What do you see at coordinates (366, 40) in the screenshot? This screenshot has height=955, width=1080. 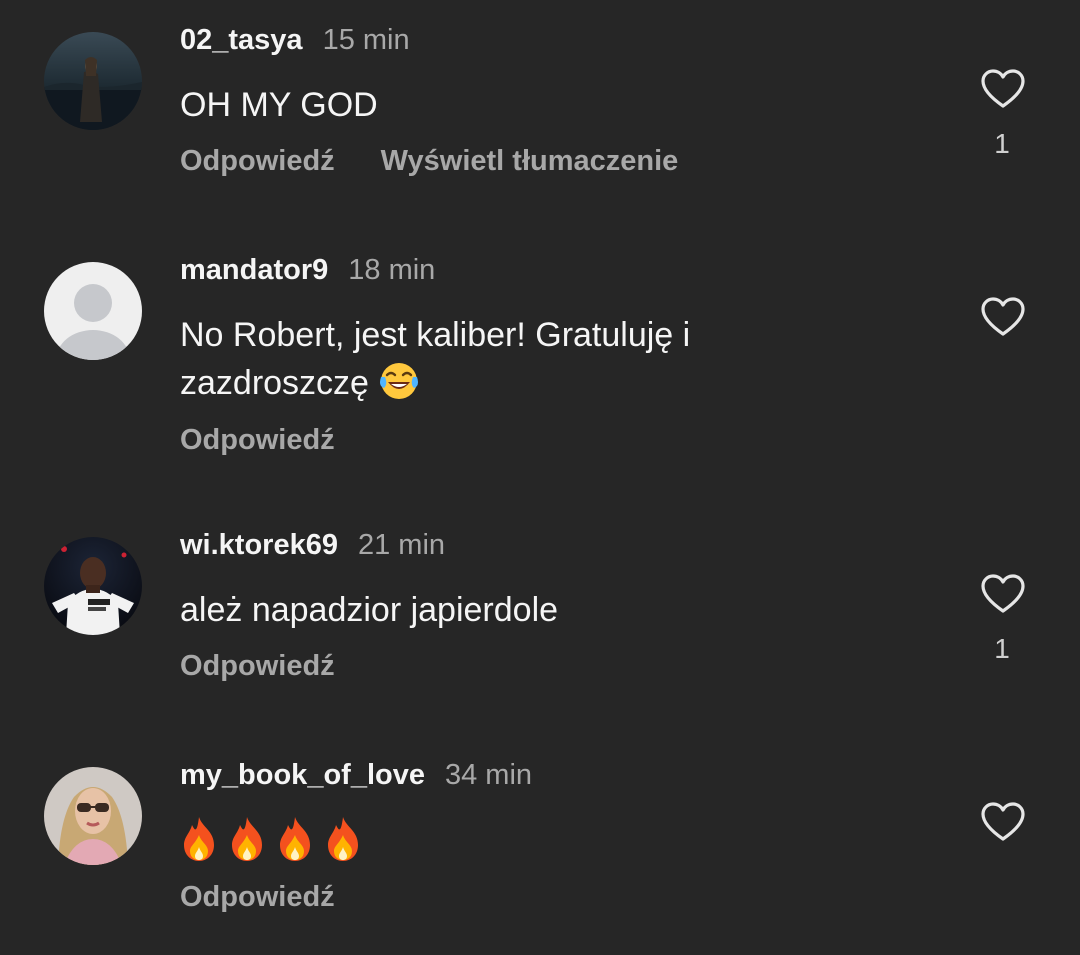 I see `timestamp: 15 min` at bounding box center [366, 40].